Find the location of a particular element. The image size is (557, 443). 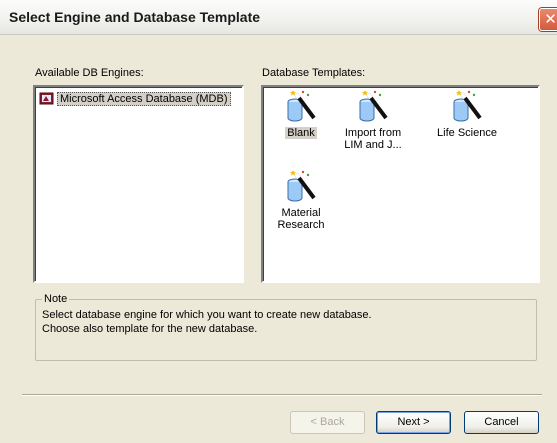

next-button: Next > is located at coordinates (413, 422).